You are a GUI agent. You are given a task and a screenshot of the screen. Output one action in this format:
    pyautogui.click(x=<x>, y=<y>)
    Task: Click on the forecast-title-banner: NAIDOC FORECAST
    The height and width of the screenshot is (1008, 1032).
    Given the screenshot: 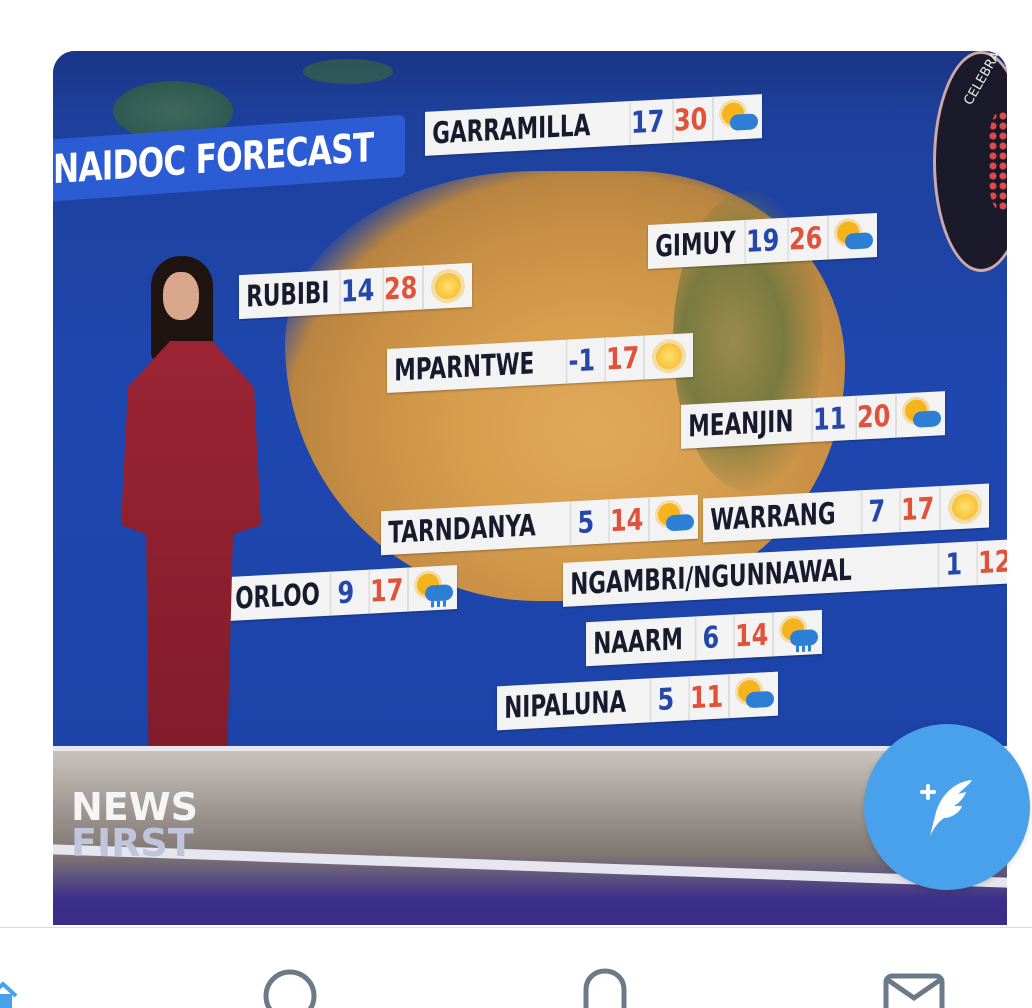 What is the action you would take?
    pyautogui.click(x=229, y=158)
    